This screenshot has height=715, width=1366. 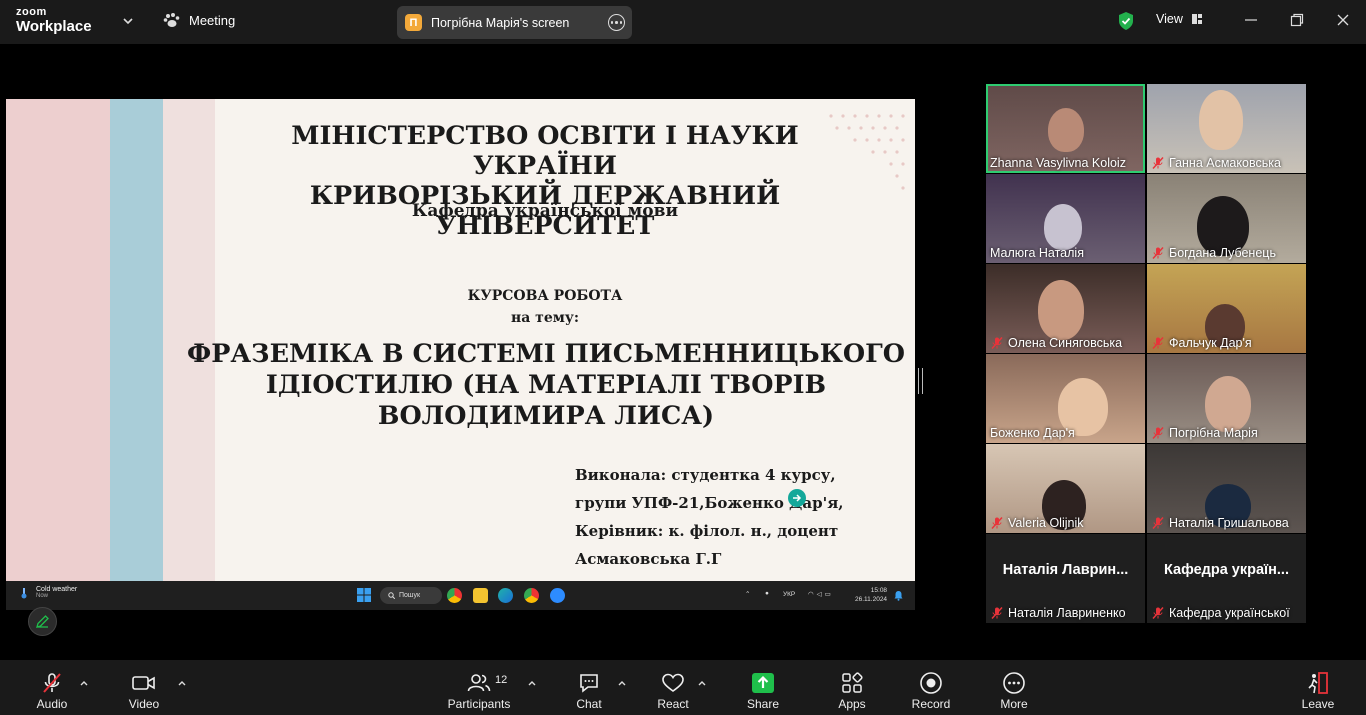 I want to click on video-button: Video, so click(x=144, y=687).